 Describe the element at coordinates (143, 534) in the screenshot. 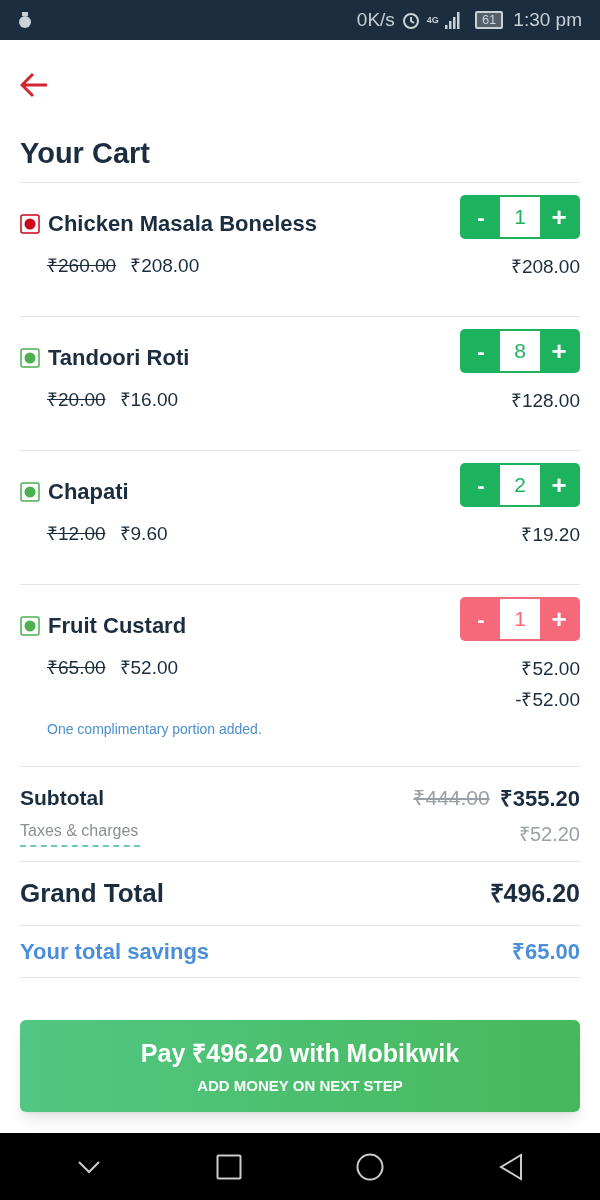

I see `item-price: ₹9.60` at that location.